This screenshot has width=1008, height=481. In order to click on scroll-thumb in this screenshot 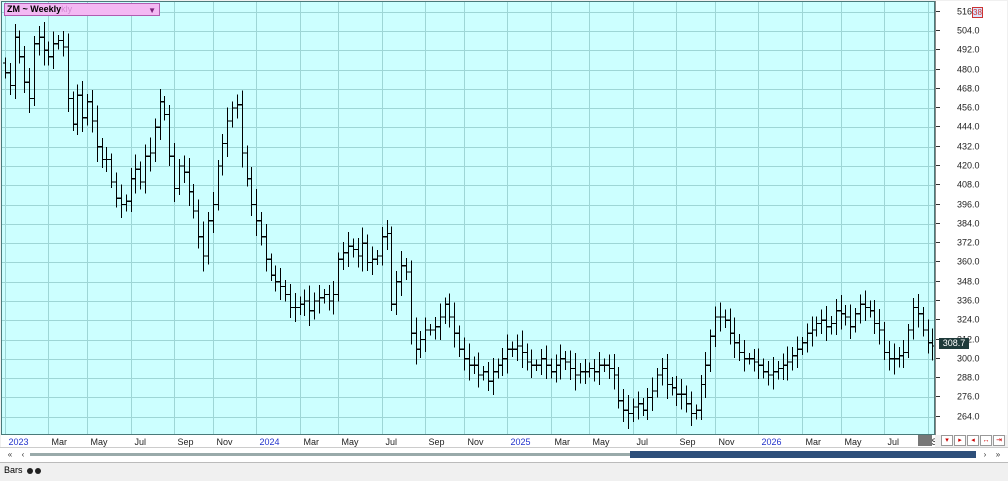, I will do `click(803, 454)`.